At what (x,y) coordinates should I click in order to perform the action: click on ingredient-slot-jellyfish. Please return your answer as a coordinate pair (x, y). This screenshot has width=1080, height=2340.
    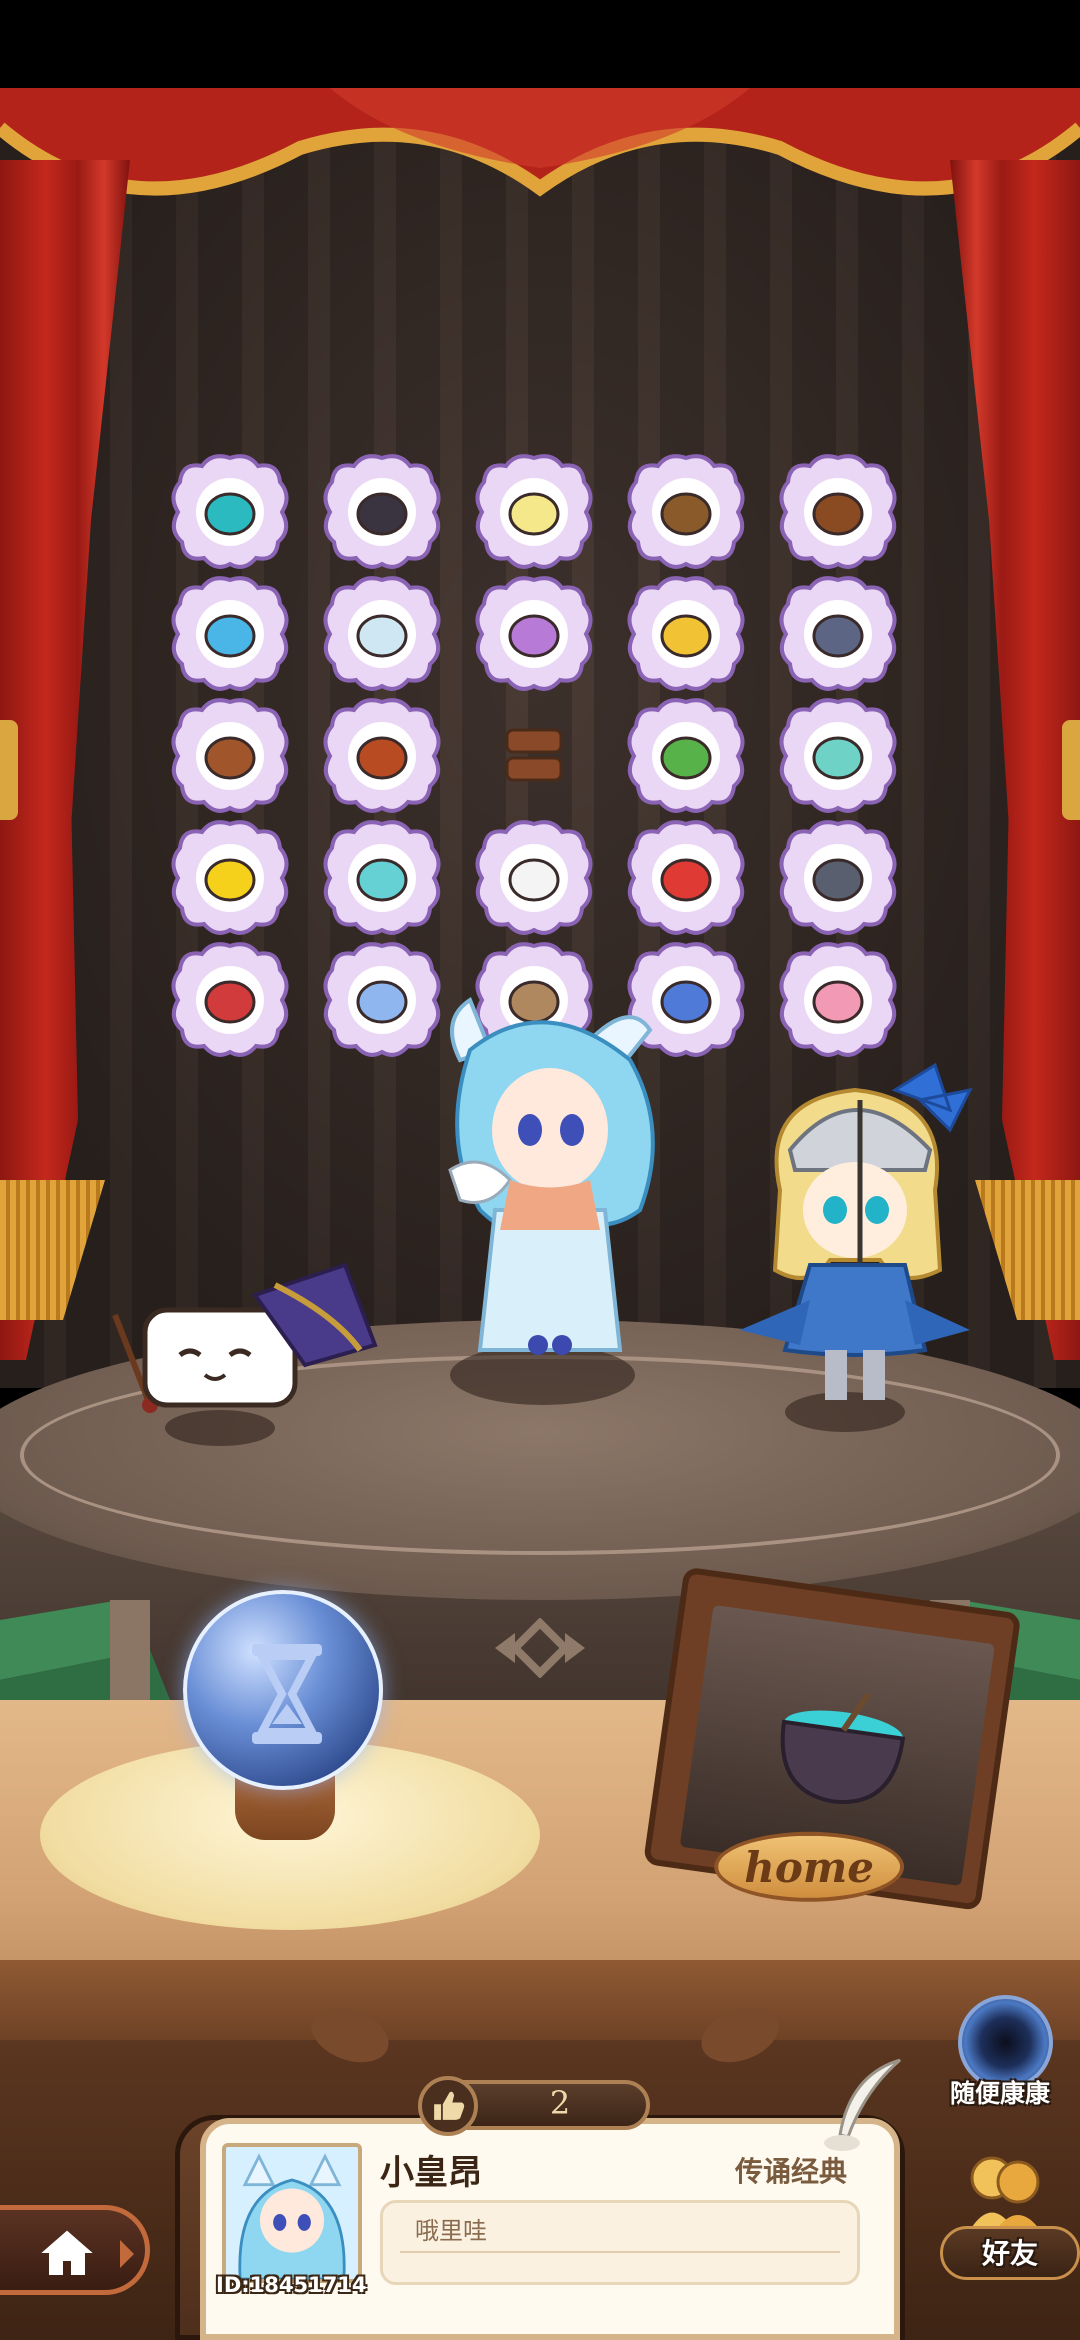
    Looking at the image, I should click on (230, 634).